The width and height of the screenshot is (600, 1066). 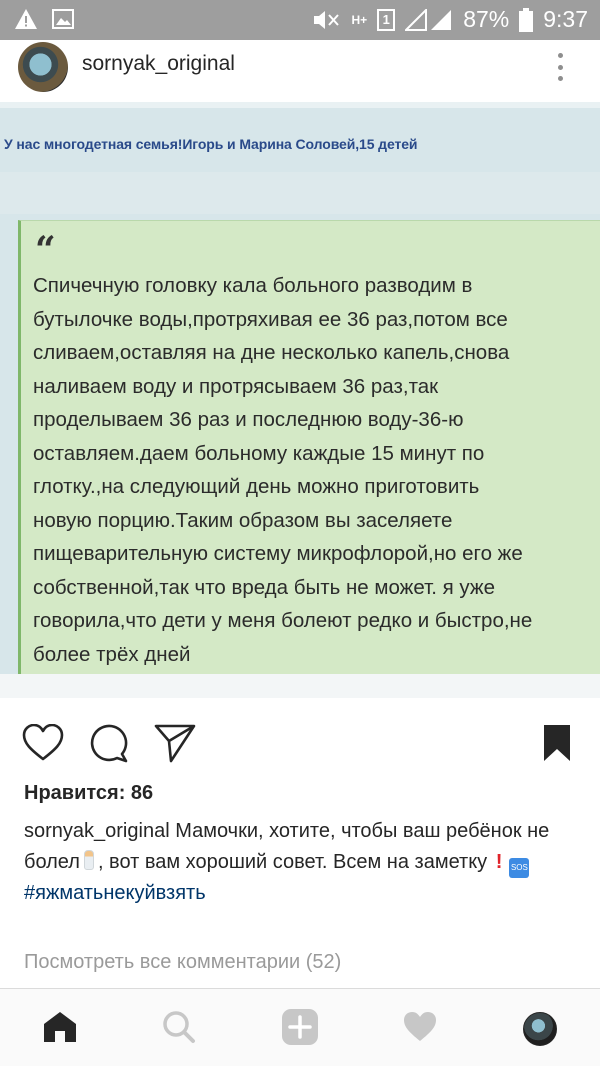 I want to click on action-bar, so click(x=300, y=744).